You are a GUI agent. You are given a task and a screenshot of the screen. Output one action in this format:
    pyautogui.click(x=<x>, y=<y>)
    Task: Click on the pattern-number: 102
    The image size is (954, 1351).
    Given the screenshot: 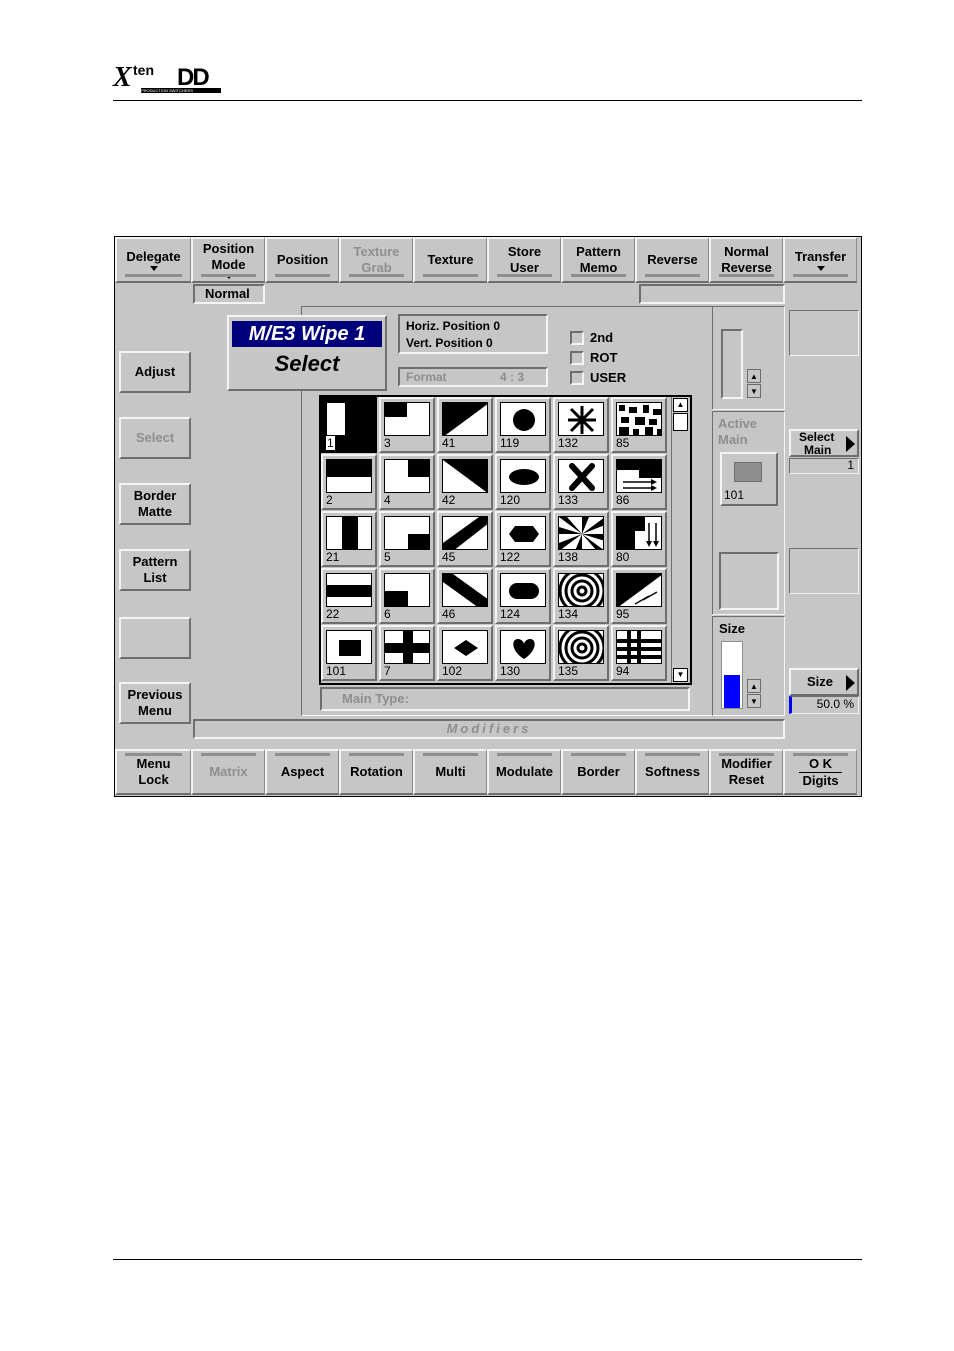 What is the action you would take?
    pyautogui.click(x=452, y=671)
    